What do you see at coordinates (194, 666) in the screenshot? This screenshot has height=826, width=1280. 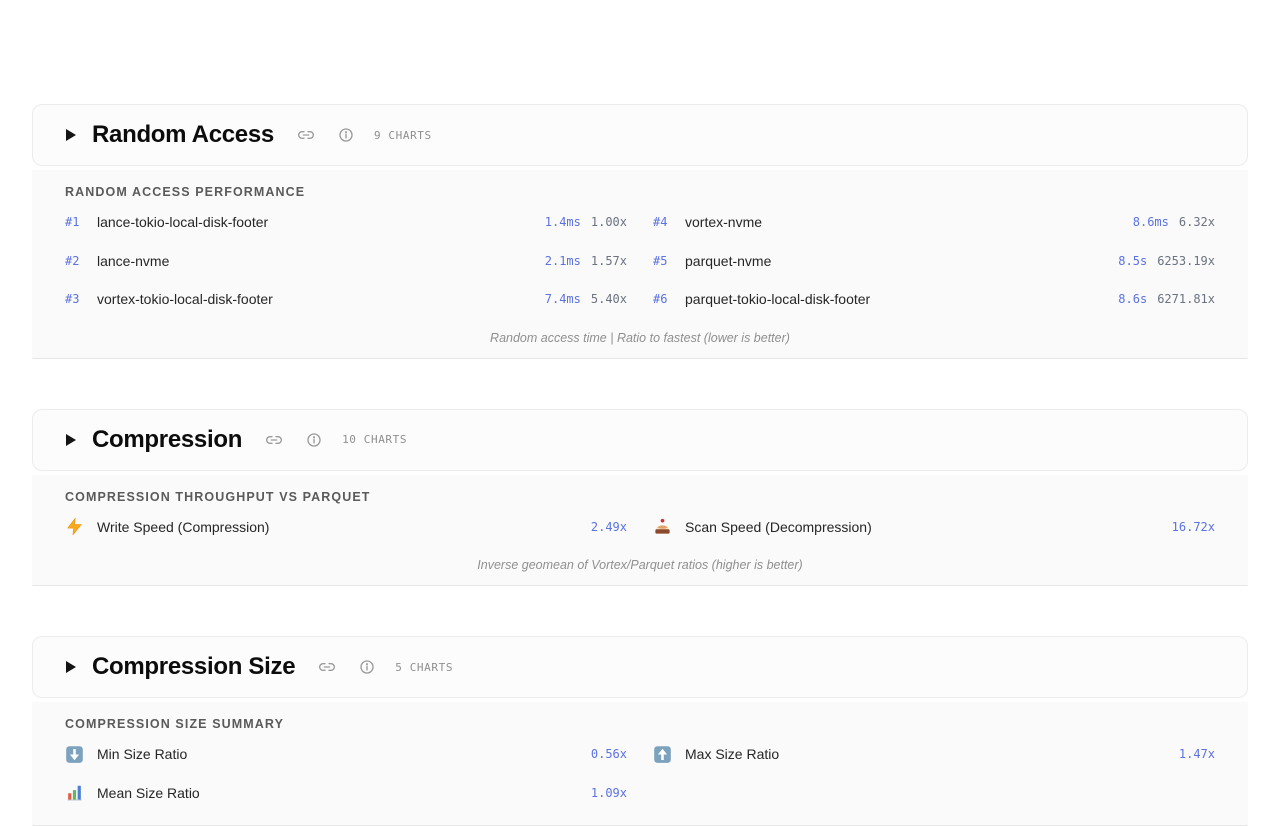 I see `section-title: Compression Size` at bounding box center [194, 666].